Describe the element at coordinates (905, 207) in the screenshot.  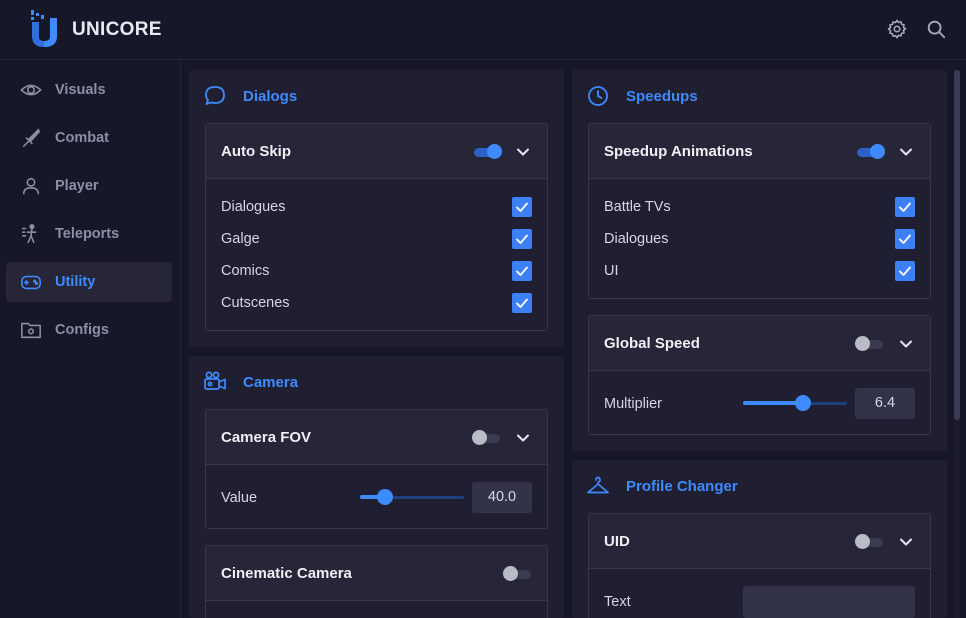
I see `battle-tvs-checkbox` at that location.